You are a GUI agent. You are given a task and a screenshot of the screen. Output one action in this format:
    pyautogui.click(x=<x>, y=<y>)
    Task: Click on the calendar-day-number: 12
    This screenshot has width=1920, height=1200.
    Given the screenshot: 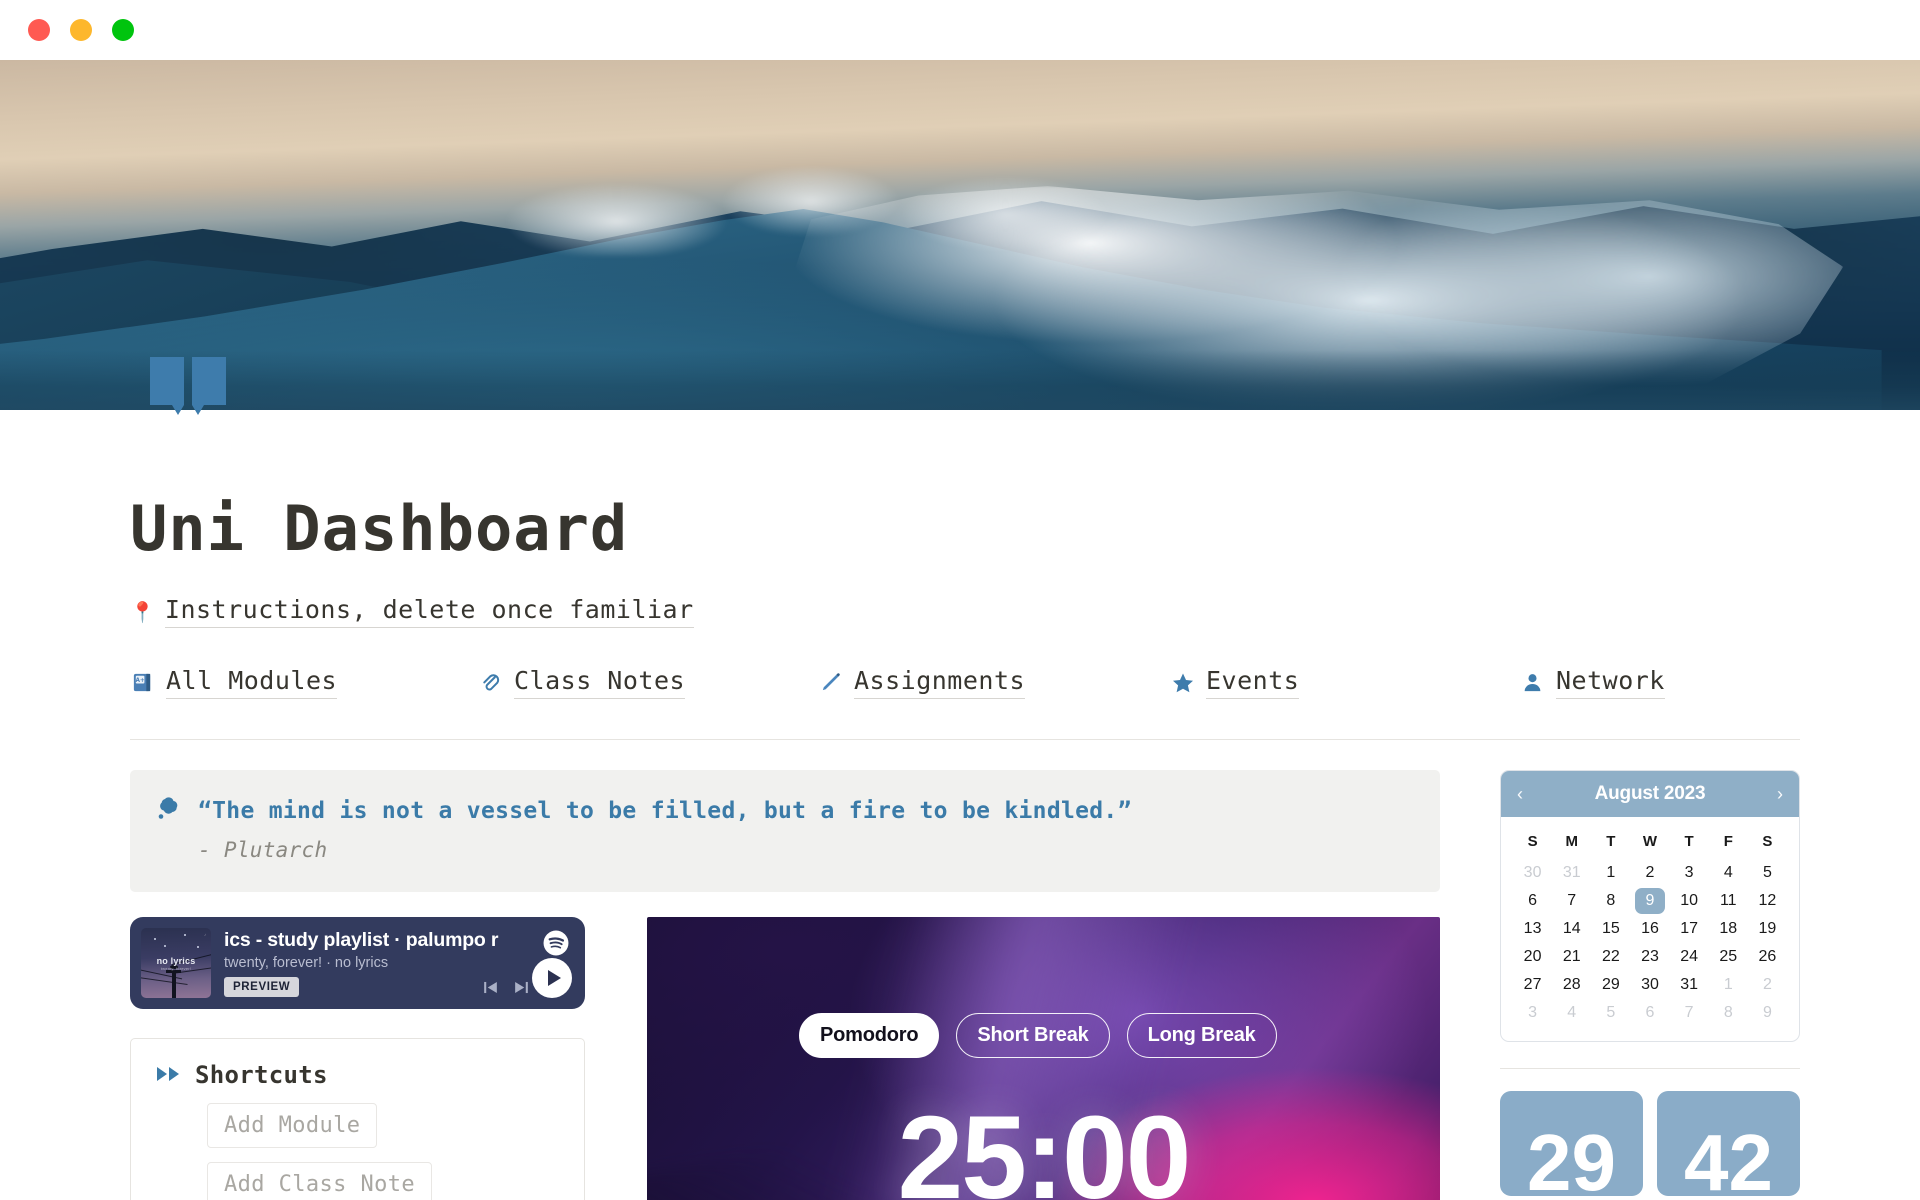 What is the action you would take?
    pyautogui.click(x=1767, y=900)
    